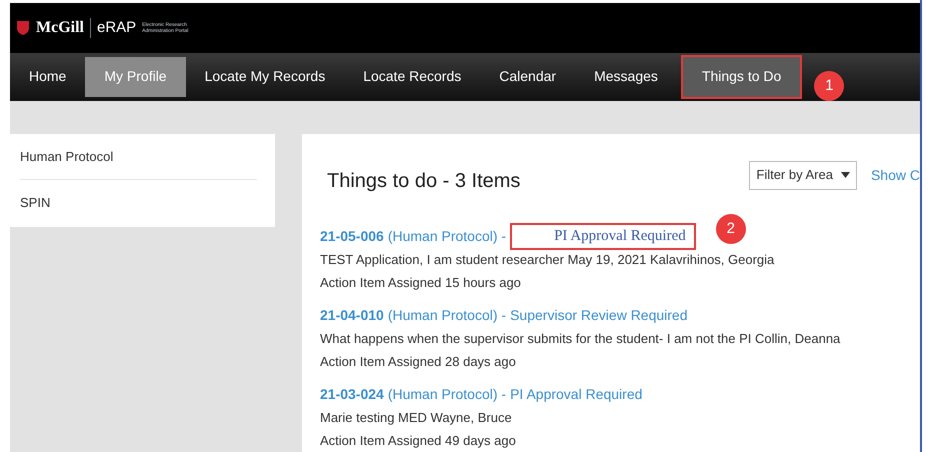  Describe the element at coordinates (416, 417) in the screenshot. I see `item-description: Marie testing MED Wayne, Bruce` at that location.